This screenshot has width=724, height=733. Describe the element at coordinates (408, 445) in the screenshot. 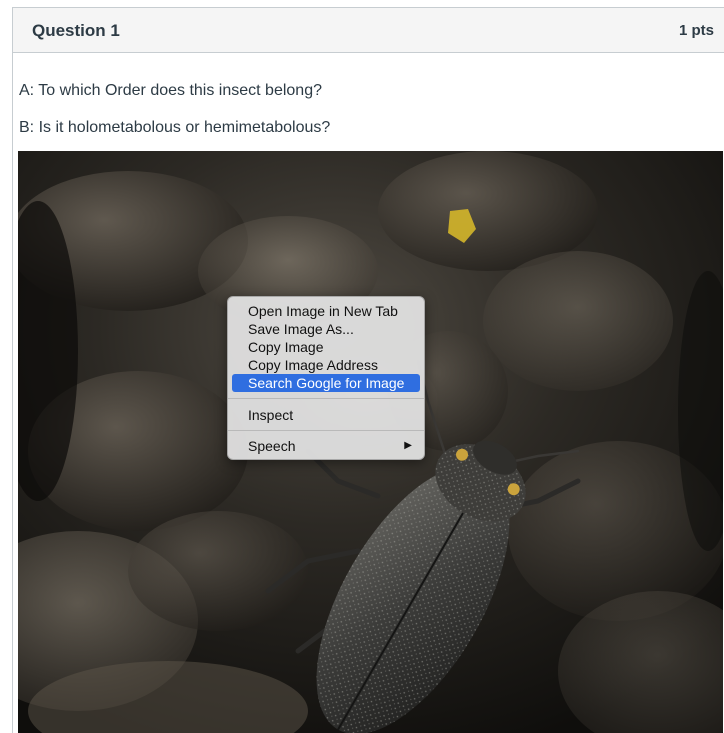

I see `right-triangle-icon: ▶` at that location.